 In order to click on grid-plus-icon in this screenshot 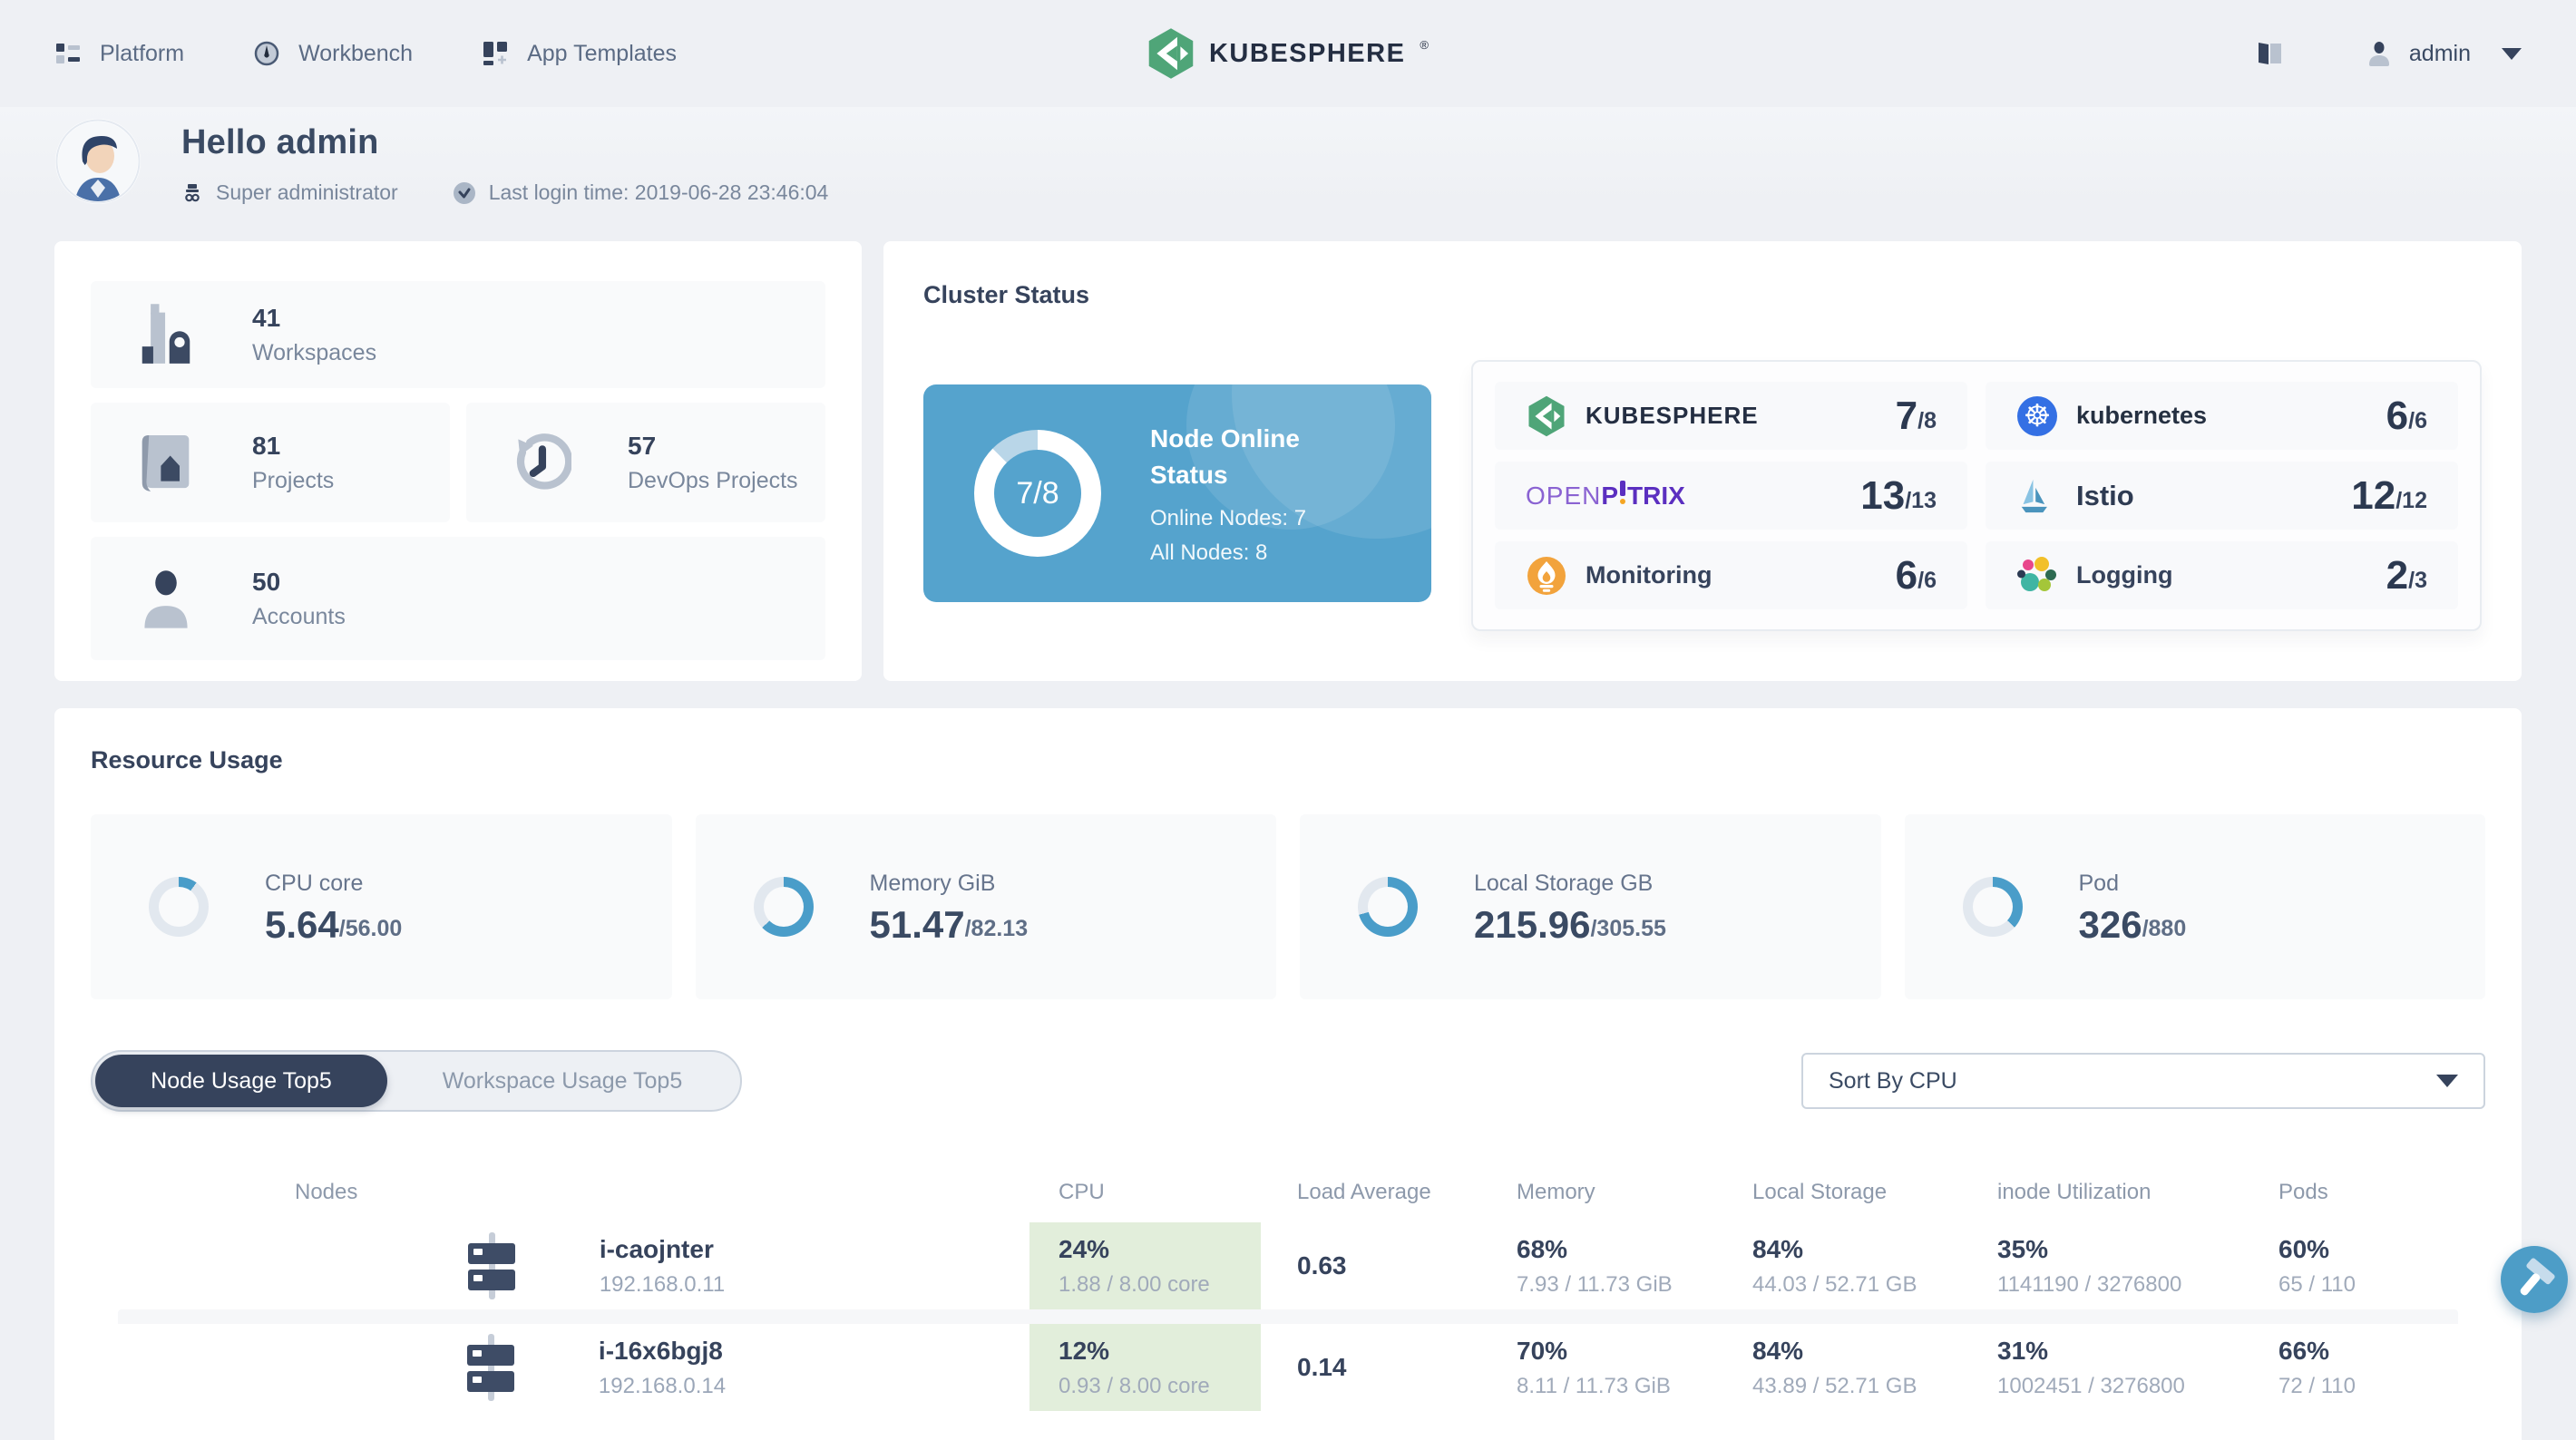, I will do `click(495, 54)`.